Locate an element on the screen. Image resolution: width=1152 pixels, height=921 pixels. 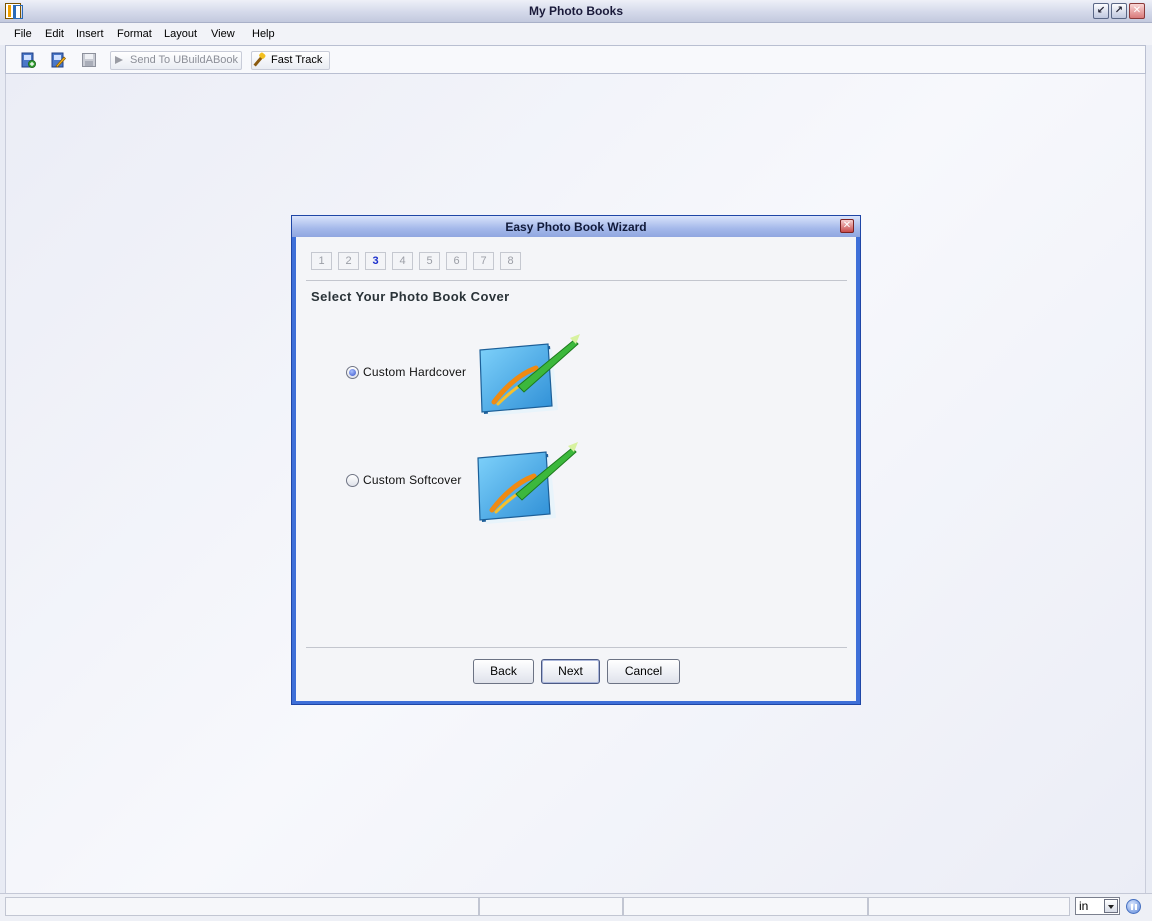
status-cell-main is located at coordinates (242, 906).